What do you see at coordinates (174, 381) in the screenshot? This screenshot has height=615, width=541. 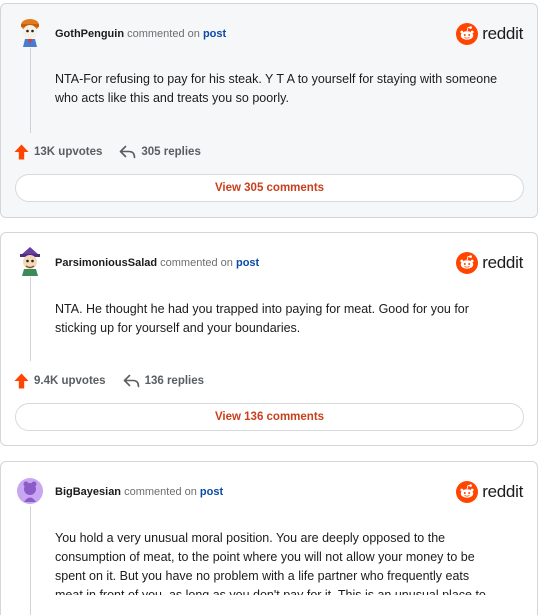 I see `reply-count: 136 replies` at bounding box center [174, 381].